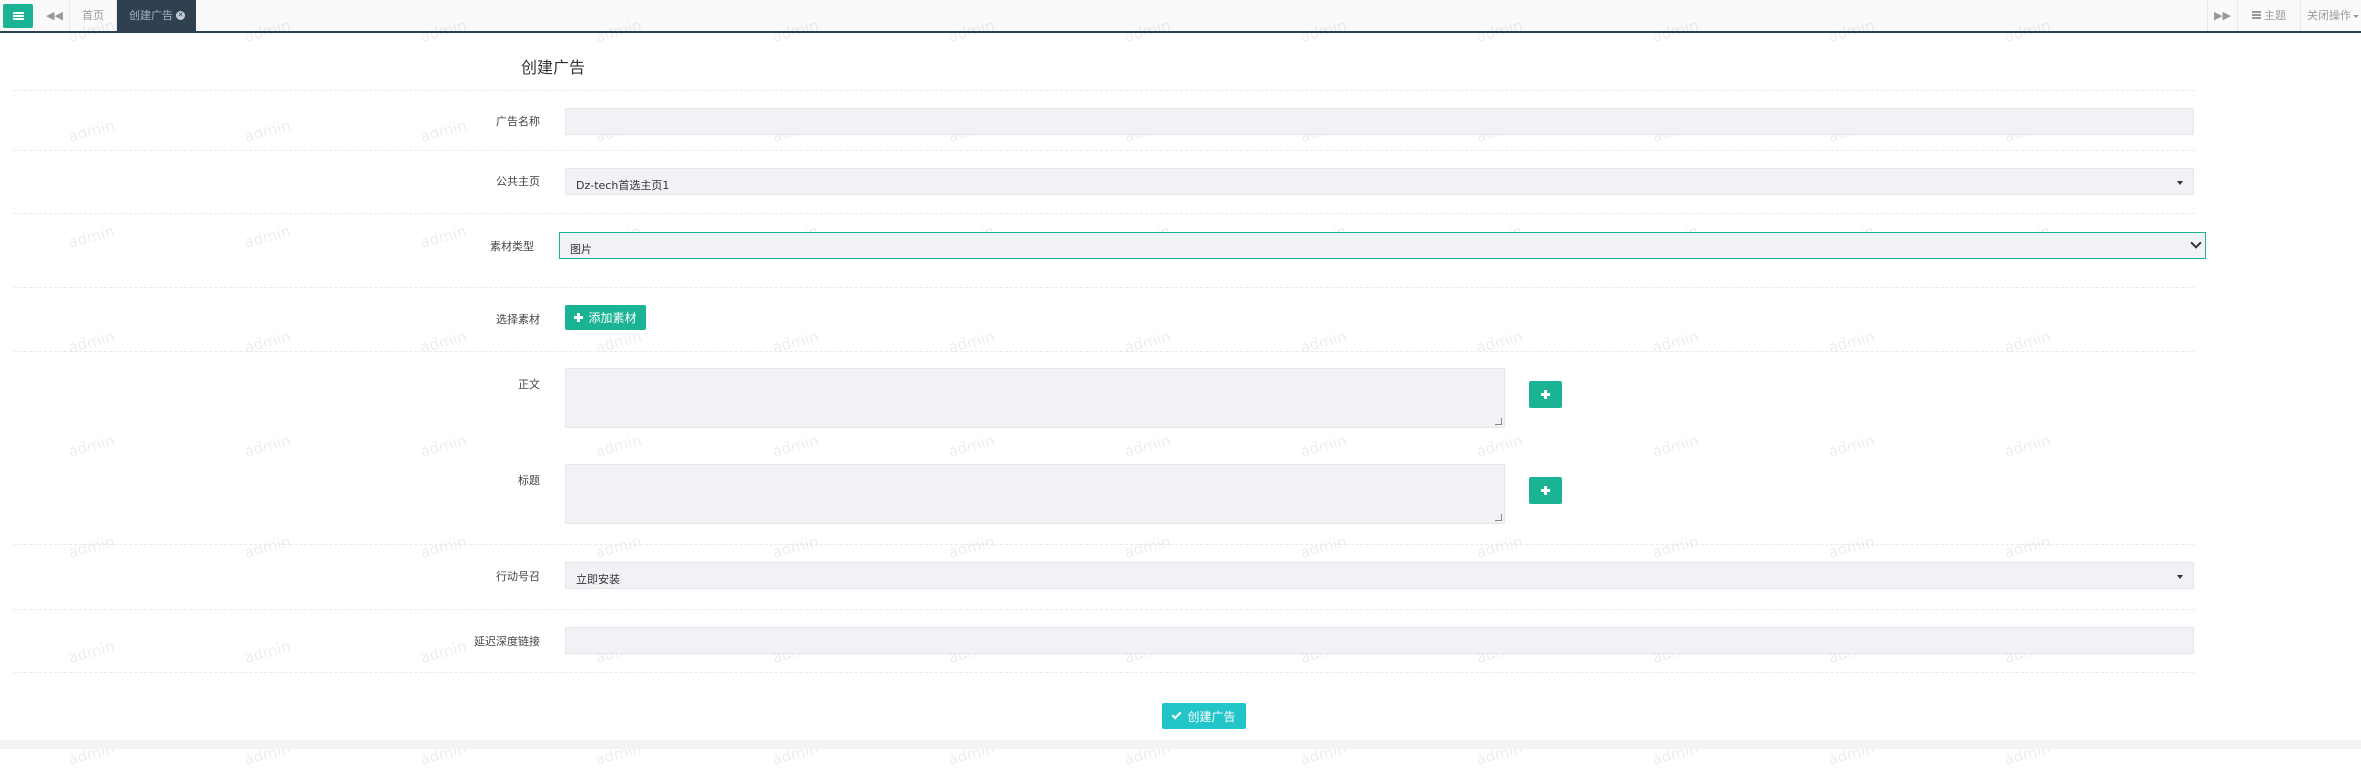 This screenshot has height=769, width=2361. I want to click on tab-create-ad: 创建广告 ✕, so click(156, 15).